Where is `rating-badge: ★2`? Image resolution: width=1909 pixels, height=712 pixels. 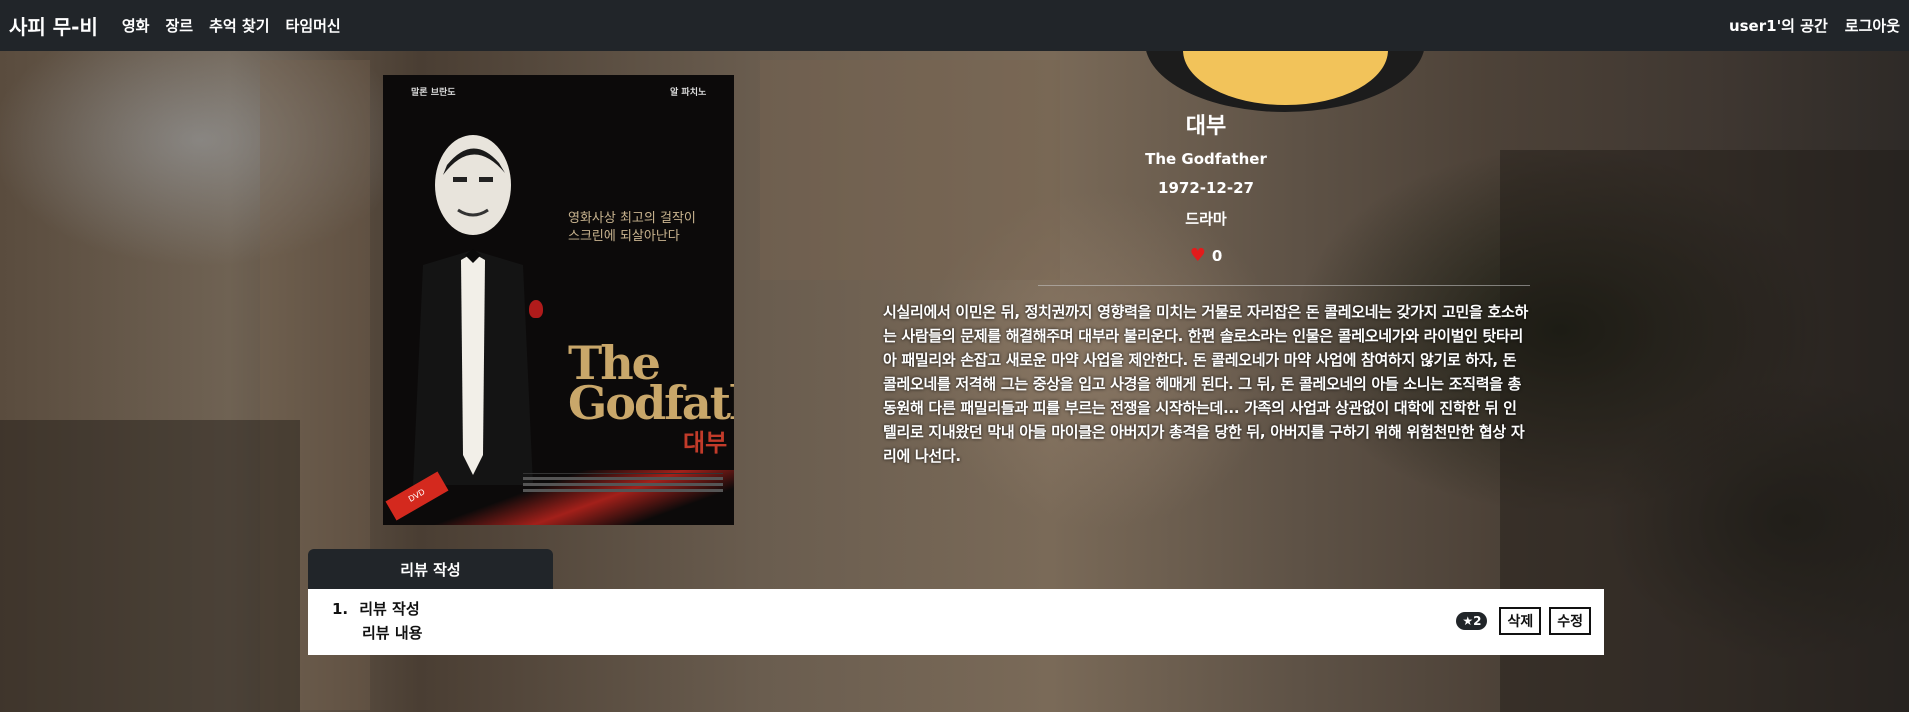
rating-badge: ★2 is located at coordinates (1472, 621).